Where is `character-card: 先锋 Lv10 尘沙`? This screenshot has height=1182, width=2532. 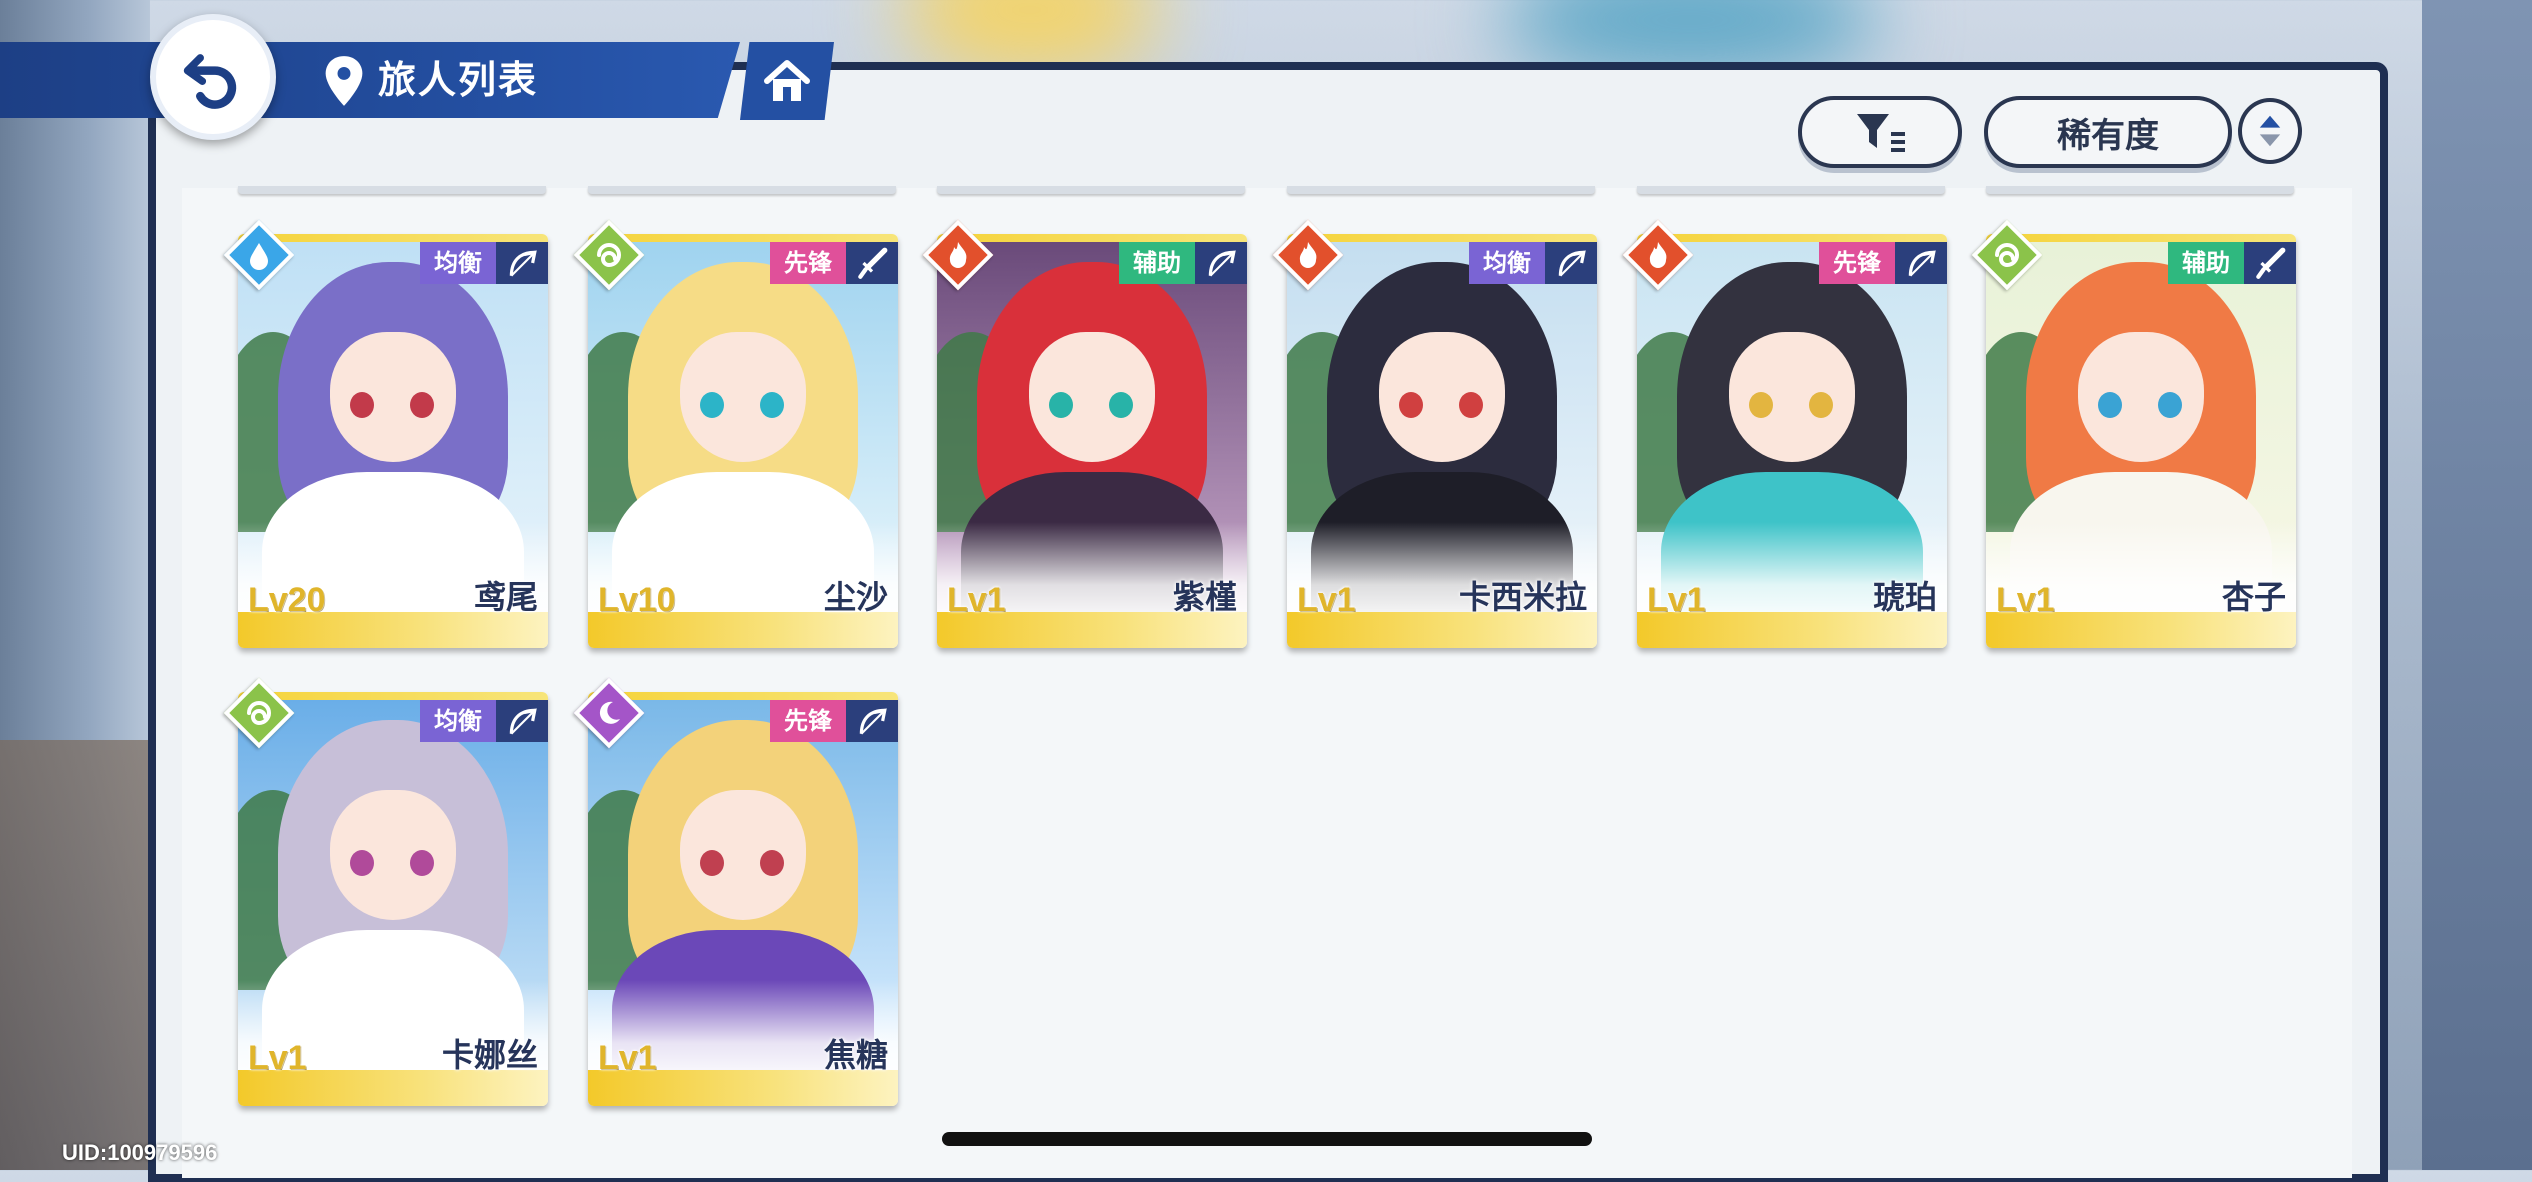
character-card: 先锋 Lv10 尘沙 is located at coordinates (743, 441).